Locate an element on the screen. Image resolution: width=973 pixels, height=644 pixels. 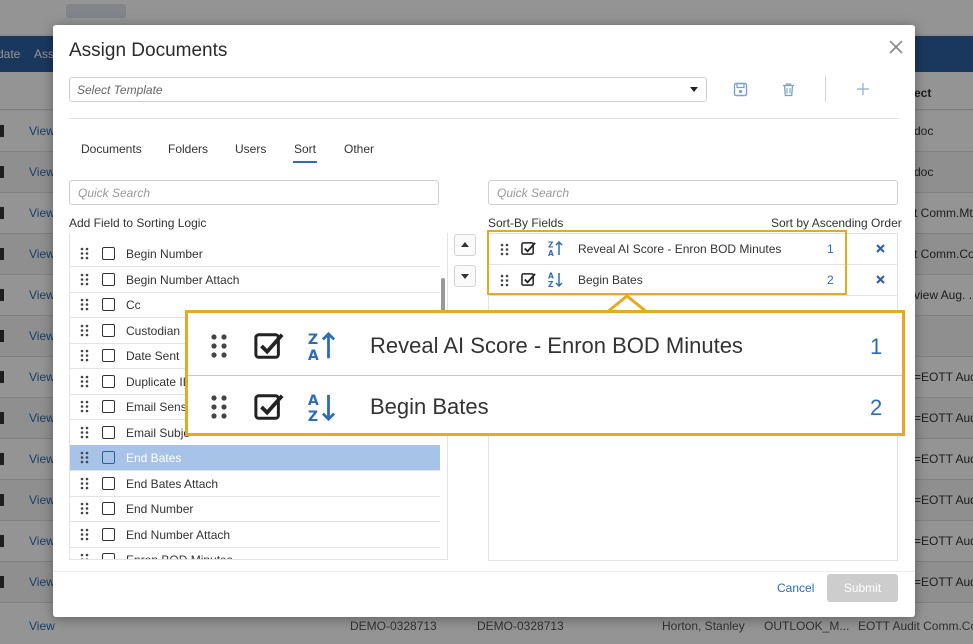
move-down-button is located at coordinates (465, 276).